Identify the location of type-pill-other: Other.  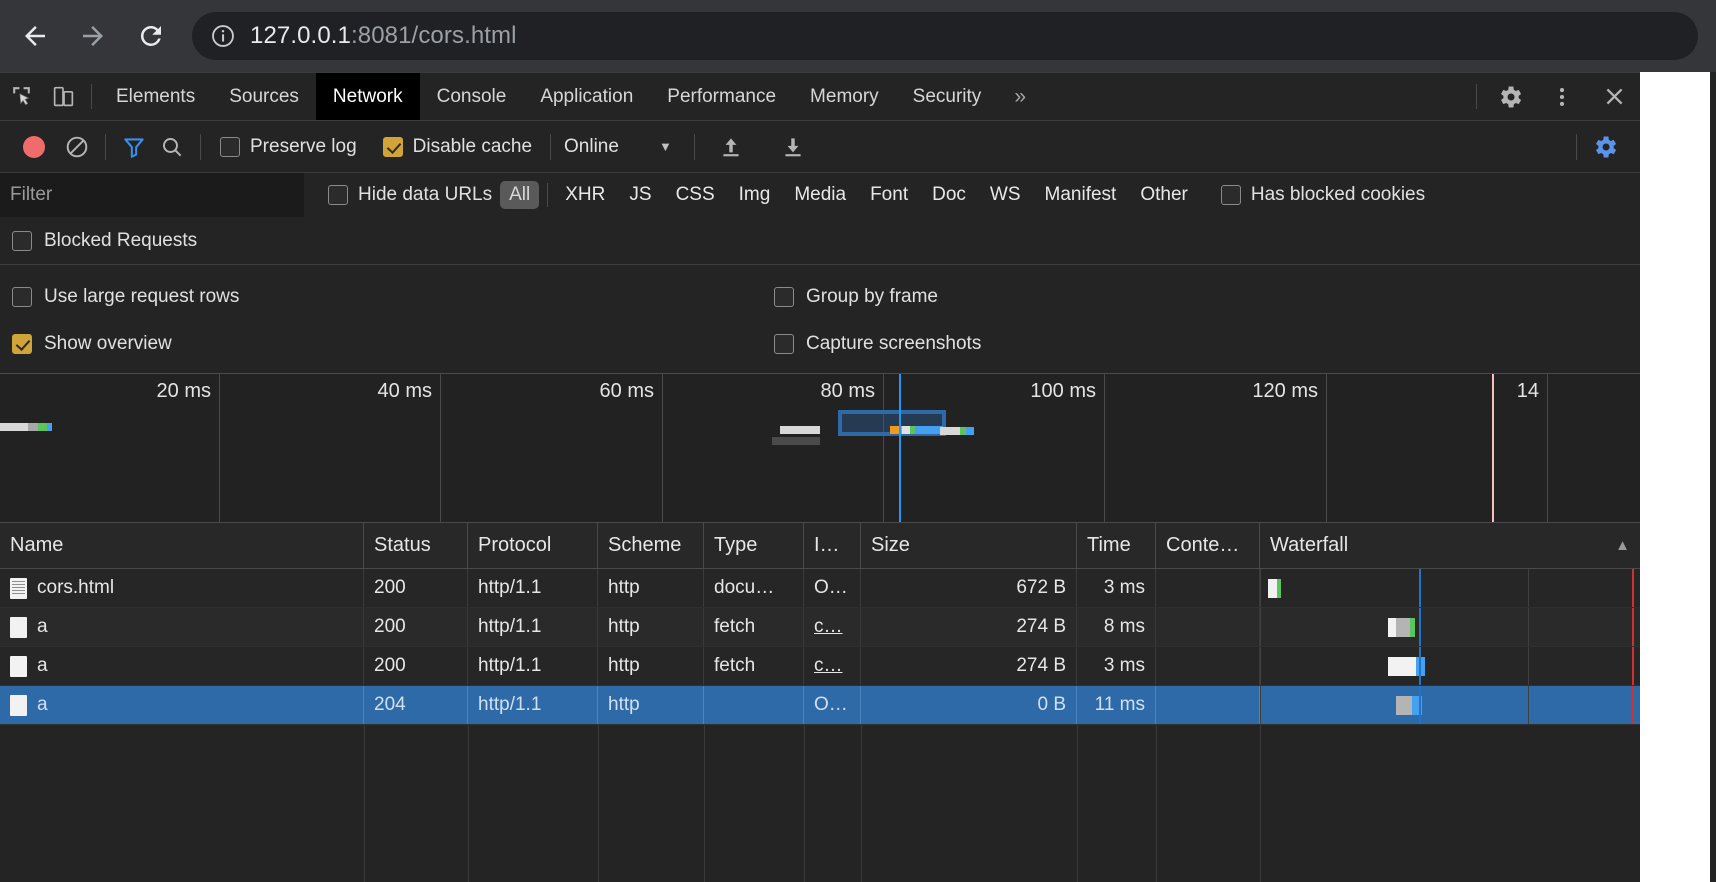
(1164, 195).